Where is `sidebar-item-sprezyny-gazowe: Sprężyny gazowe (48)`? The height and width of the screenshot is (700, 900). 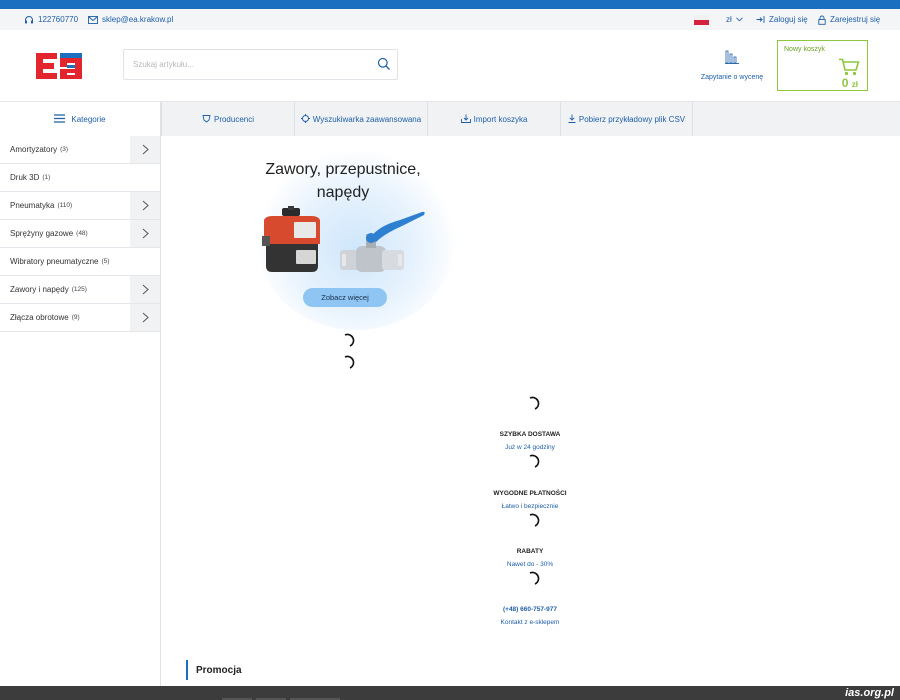
sidebar-item-sprezyny-gazowe: Sprężyny gazowe (48) is located at coordinates (80, 234).